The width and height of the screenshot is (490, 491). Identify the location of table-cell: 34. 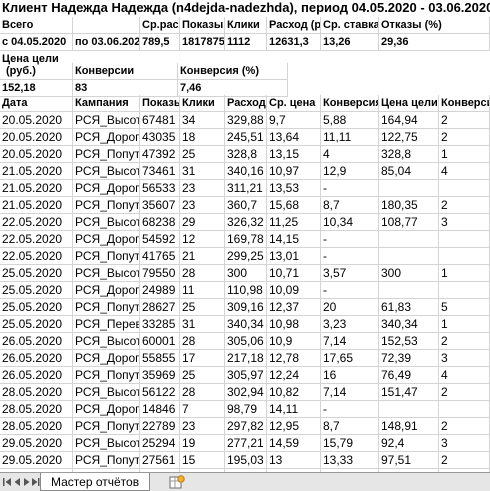
(202, 120).